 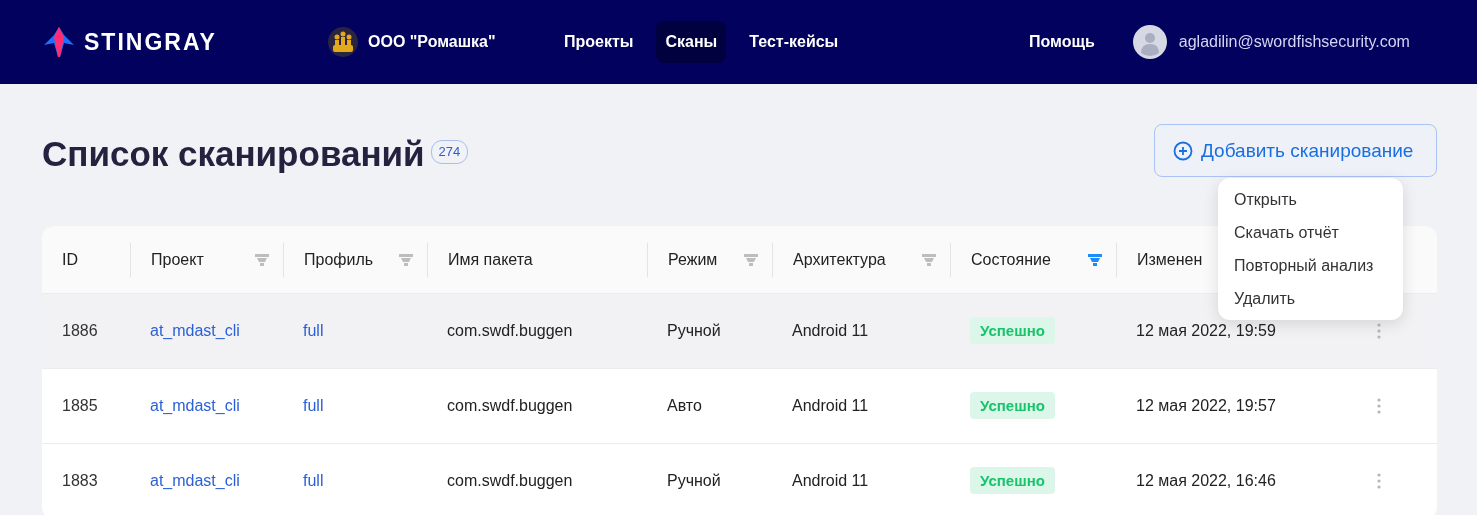 I want to click on column-header: Профиль, so click(x=339, y=259).